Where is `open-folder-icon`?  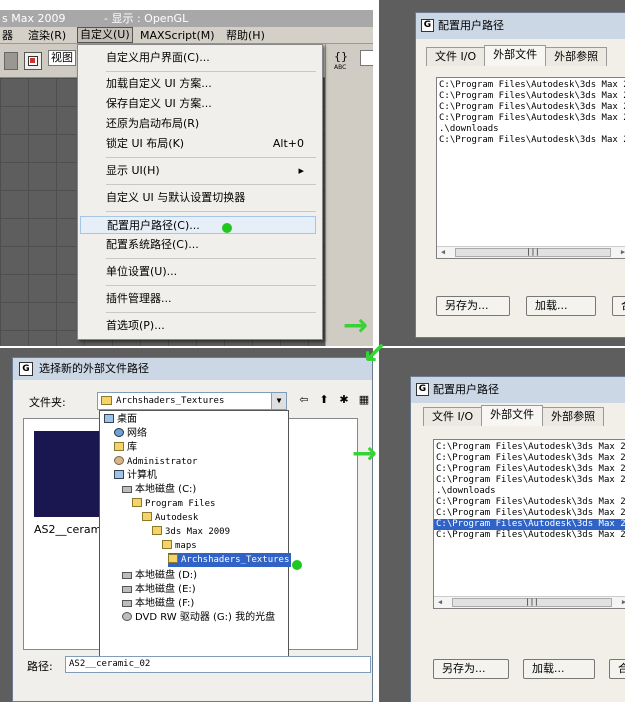
open-folder-icon is located at coordinates (173, 558).